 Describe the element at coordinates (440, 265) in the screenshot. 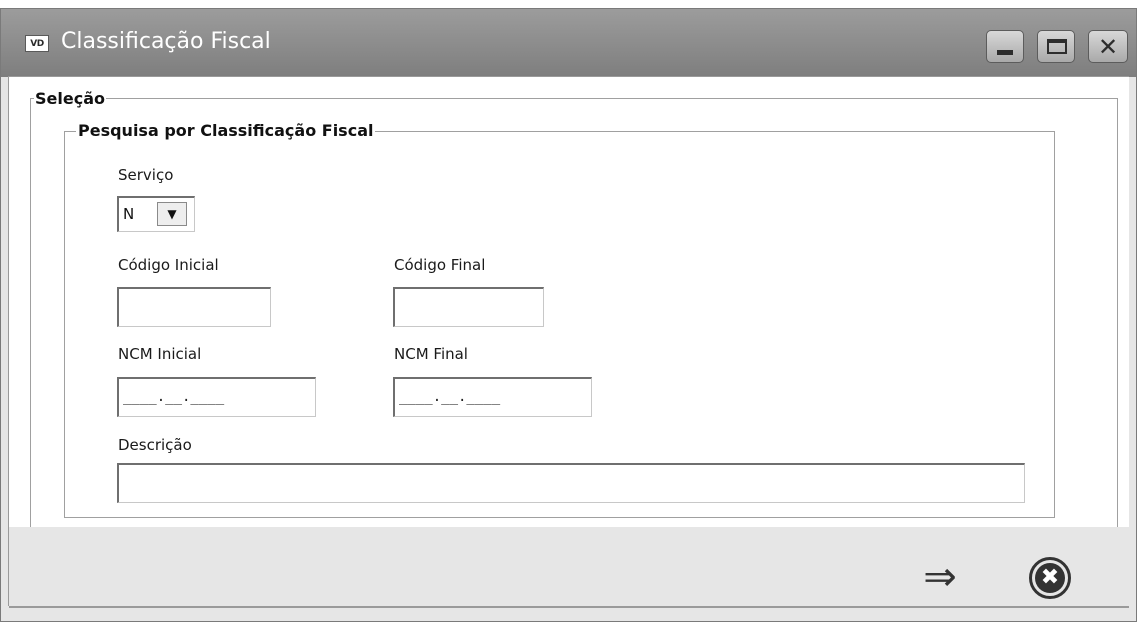

I see `codigo-final-label: Código Final` at that location.